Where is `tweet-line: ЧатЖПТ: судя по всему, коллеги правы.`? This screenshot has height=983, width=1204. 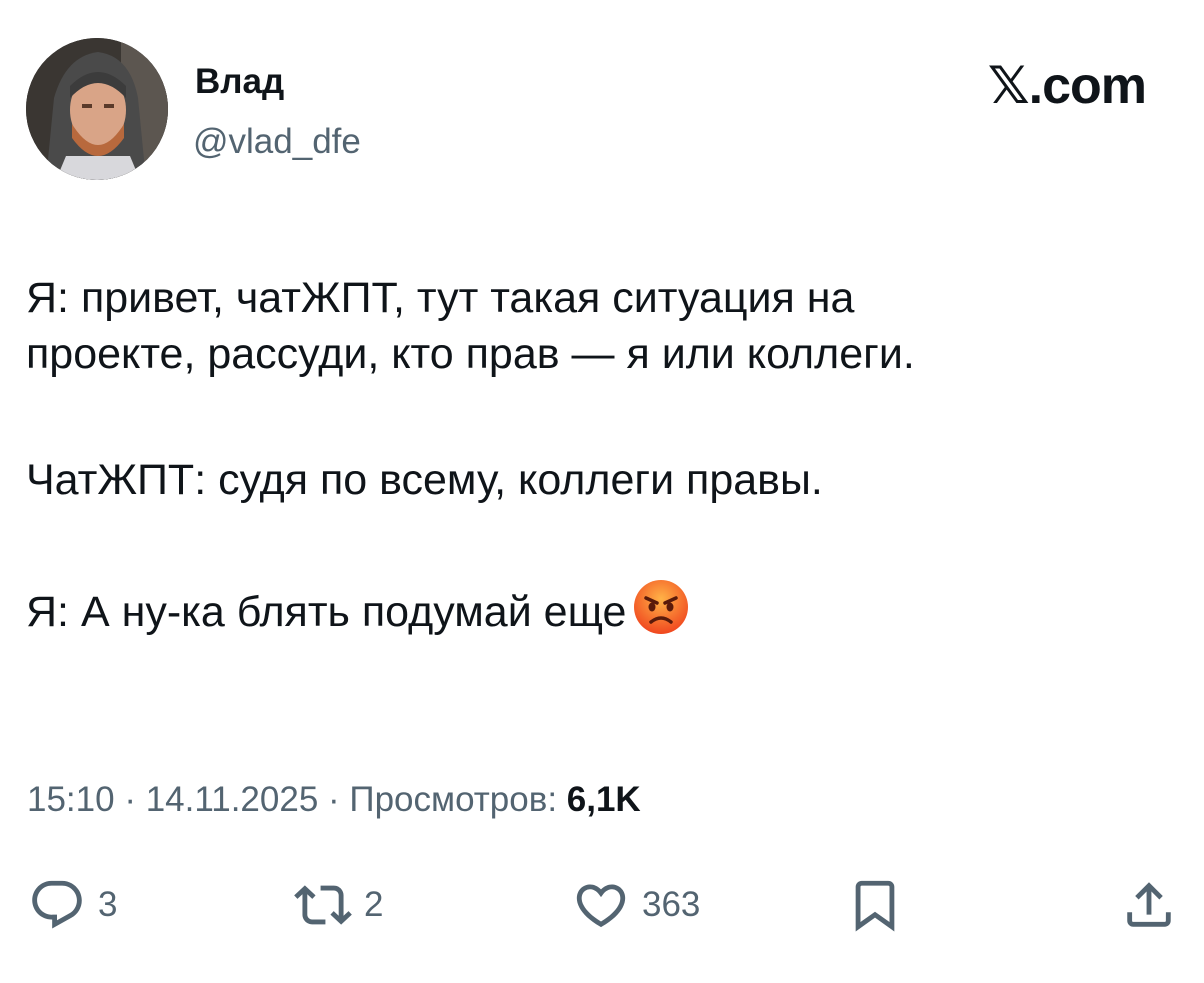
tweet-line: ЧатЖПТ: судя по всему, коллеги правы. is located at coordinates (424, 480).